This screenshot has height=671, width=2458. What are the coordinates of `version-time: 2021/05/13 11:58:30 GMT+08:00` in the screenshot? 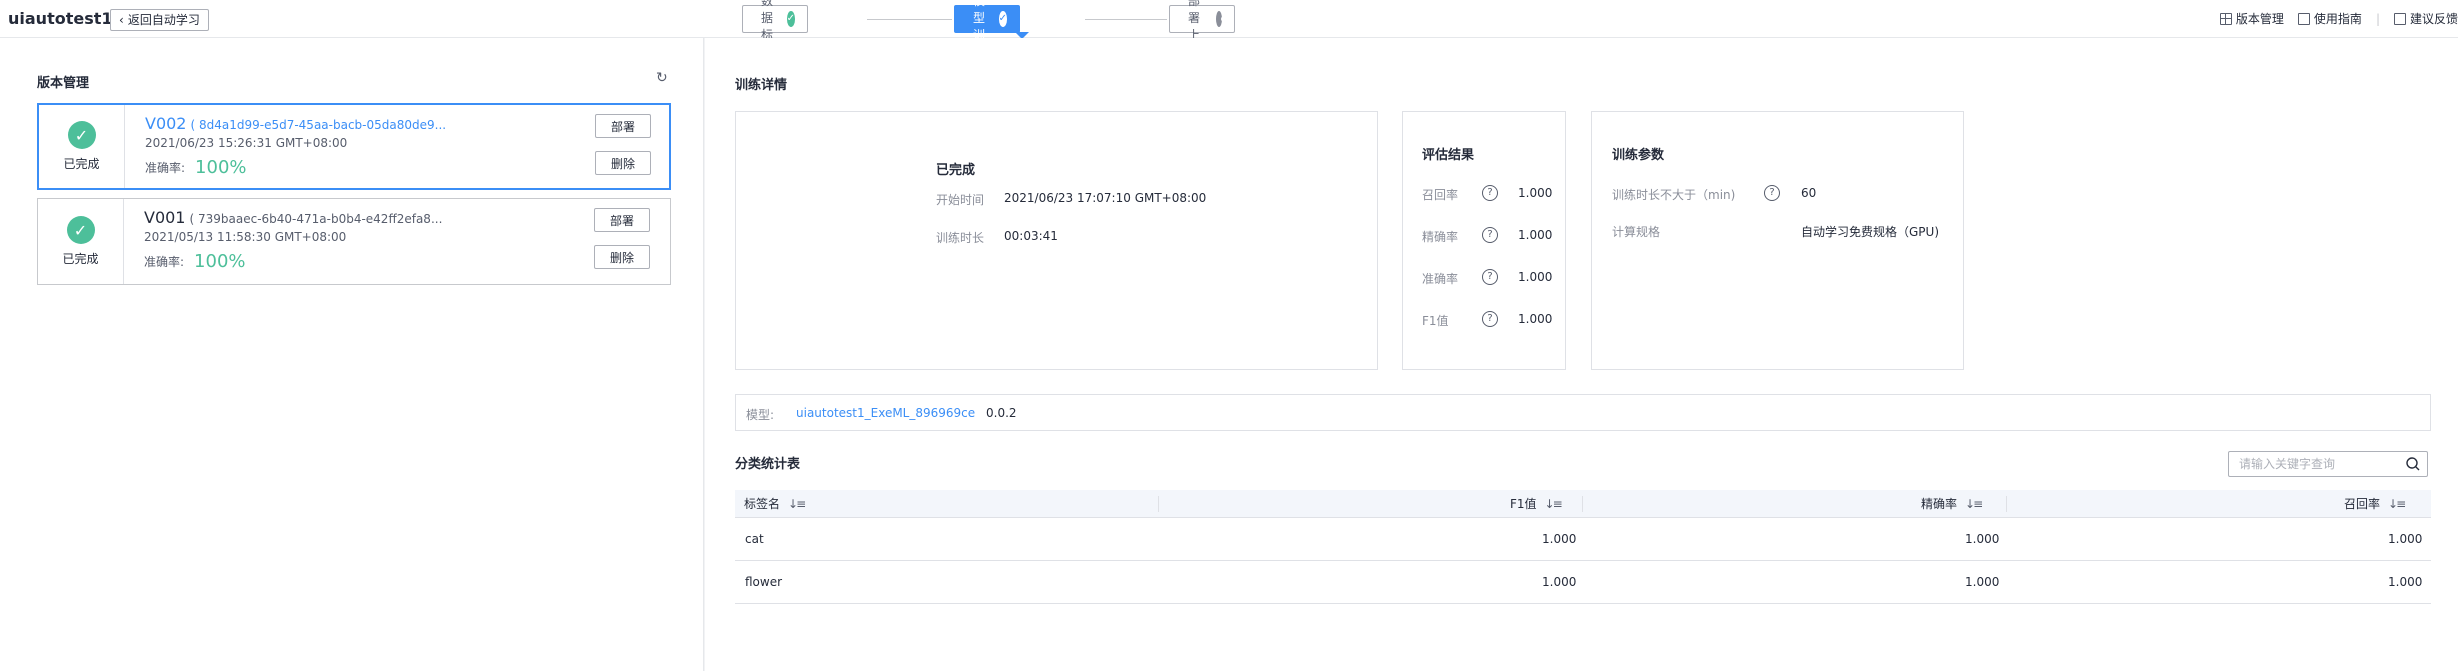 It's located at (245, 237).